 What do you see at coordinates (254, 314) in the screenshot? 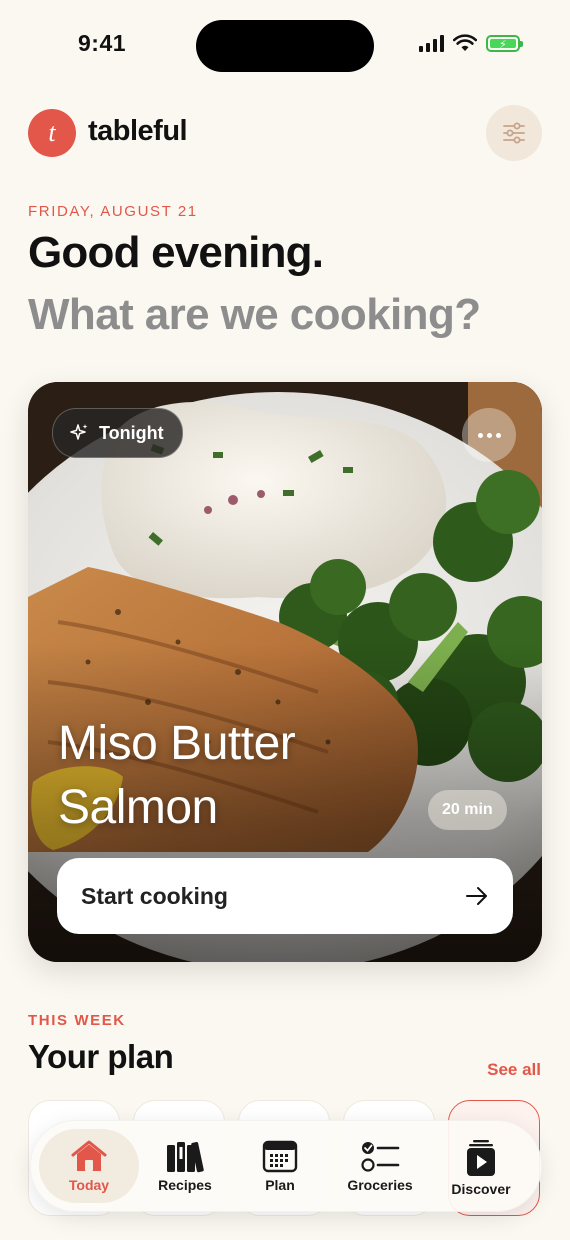
I see `greeting-subtitle: What are we cooking?` at bounding box center [254, 314].